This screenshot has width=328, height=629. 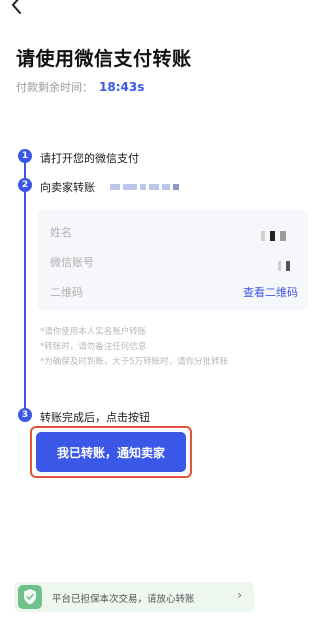 I want to click on note-no-remark: *转账时，请勿备注任何信息, so click(x=93, y=347).